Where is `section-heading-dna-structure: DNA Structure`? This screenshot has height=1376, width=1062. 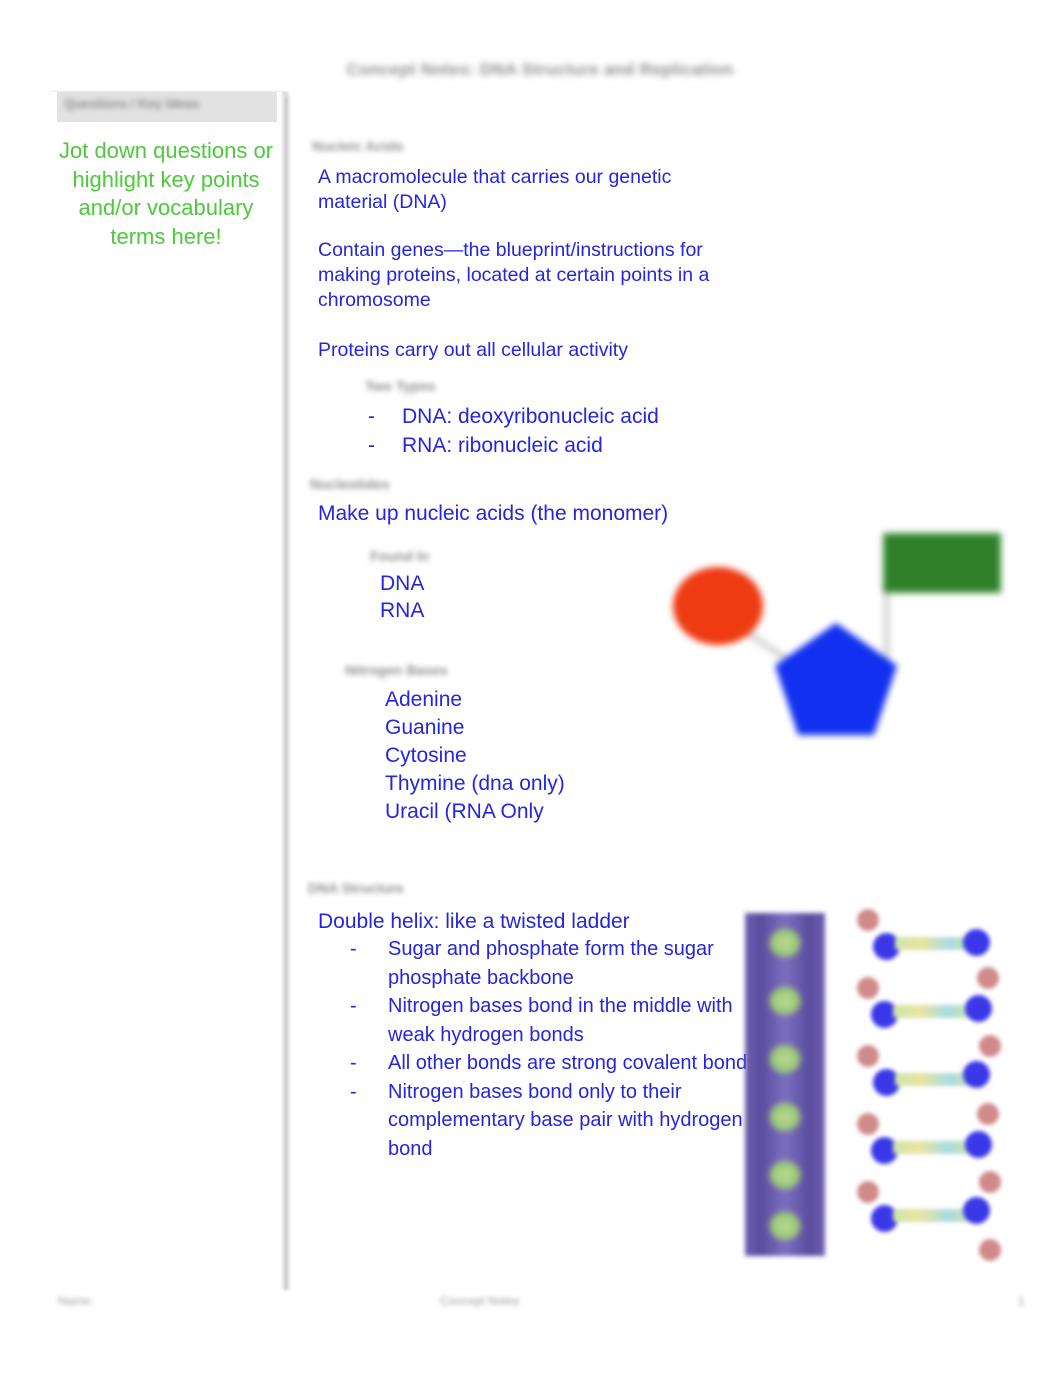
section-heading-dna-structure: DNA Structure is located at coordinates (356, 888).